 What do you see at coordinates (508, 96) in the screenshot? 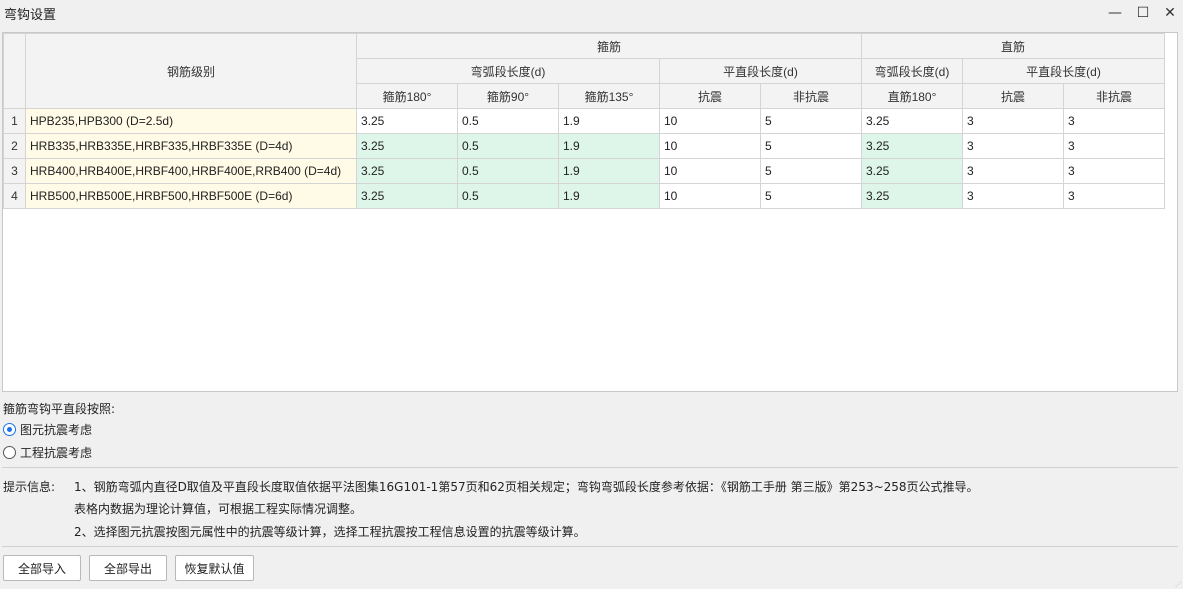
I see `column-header-stirrup-90: 箍筋90°` at bounding box center [508, 96].